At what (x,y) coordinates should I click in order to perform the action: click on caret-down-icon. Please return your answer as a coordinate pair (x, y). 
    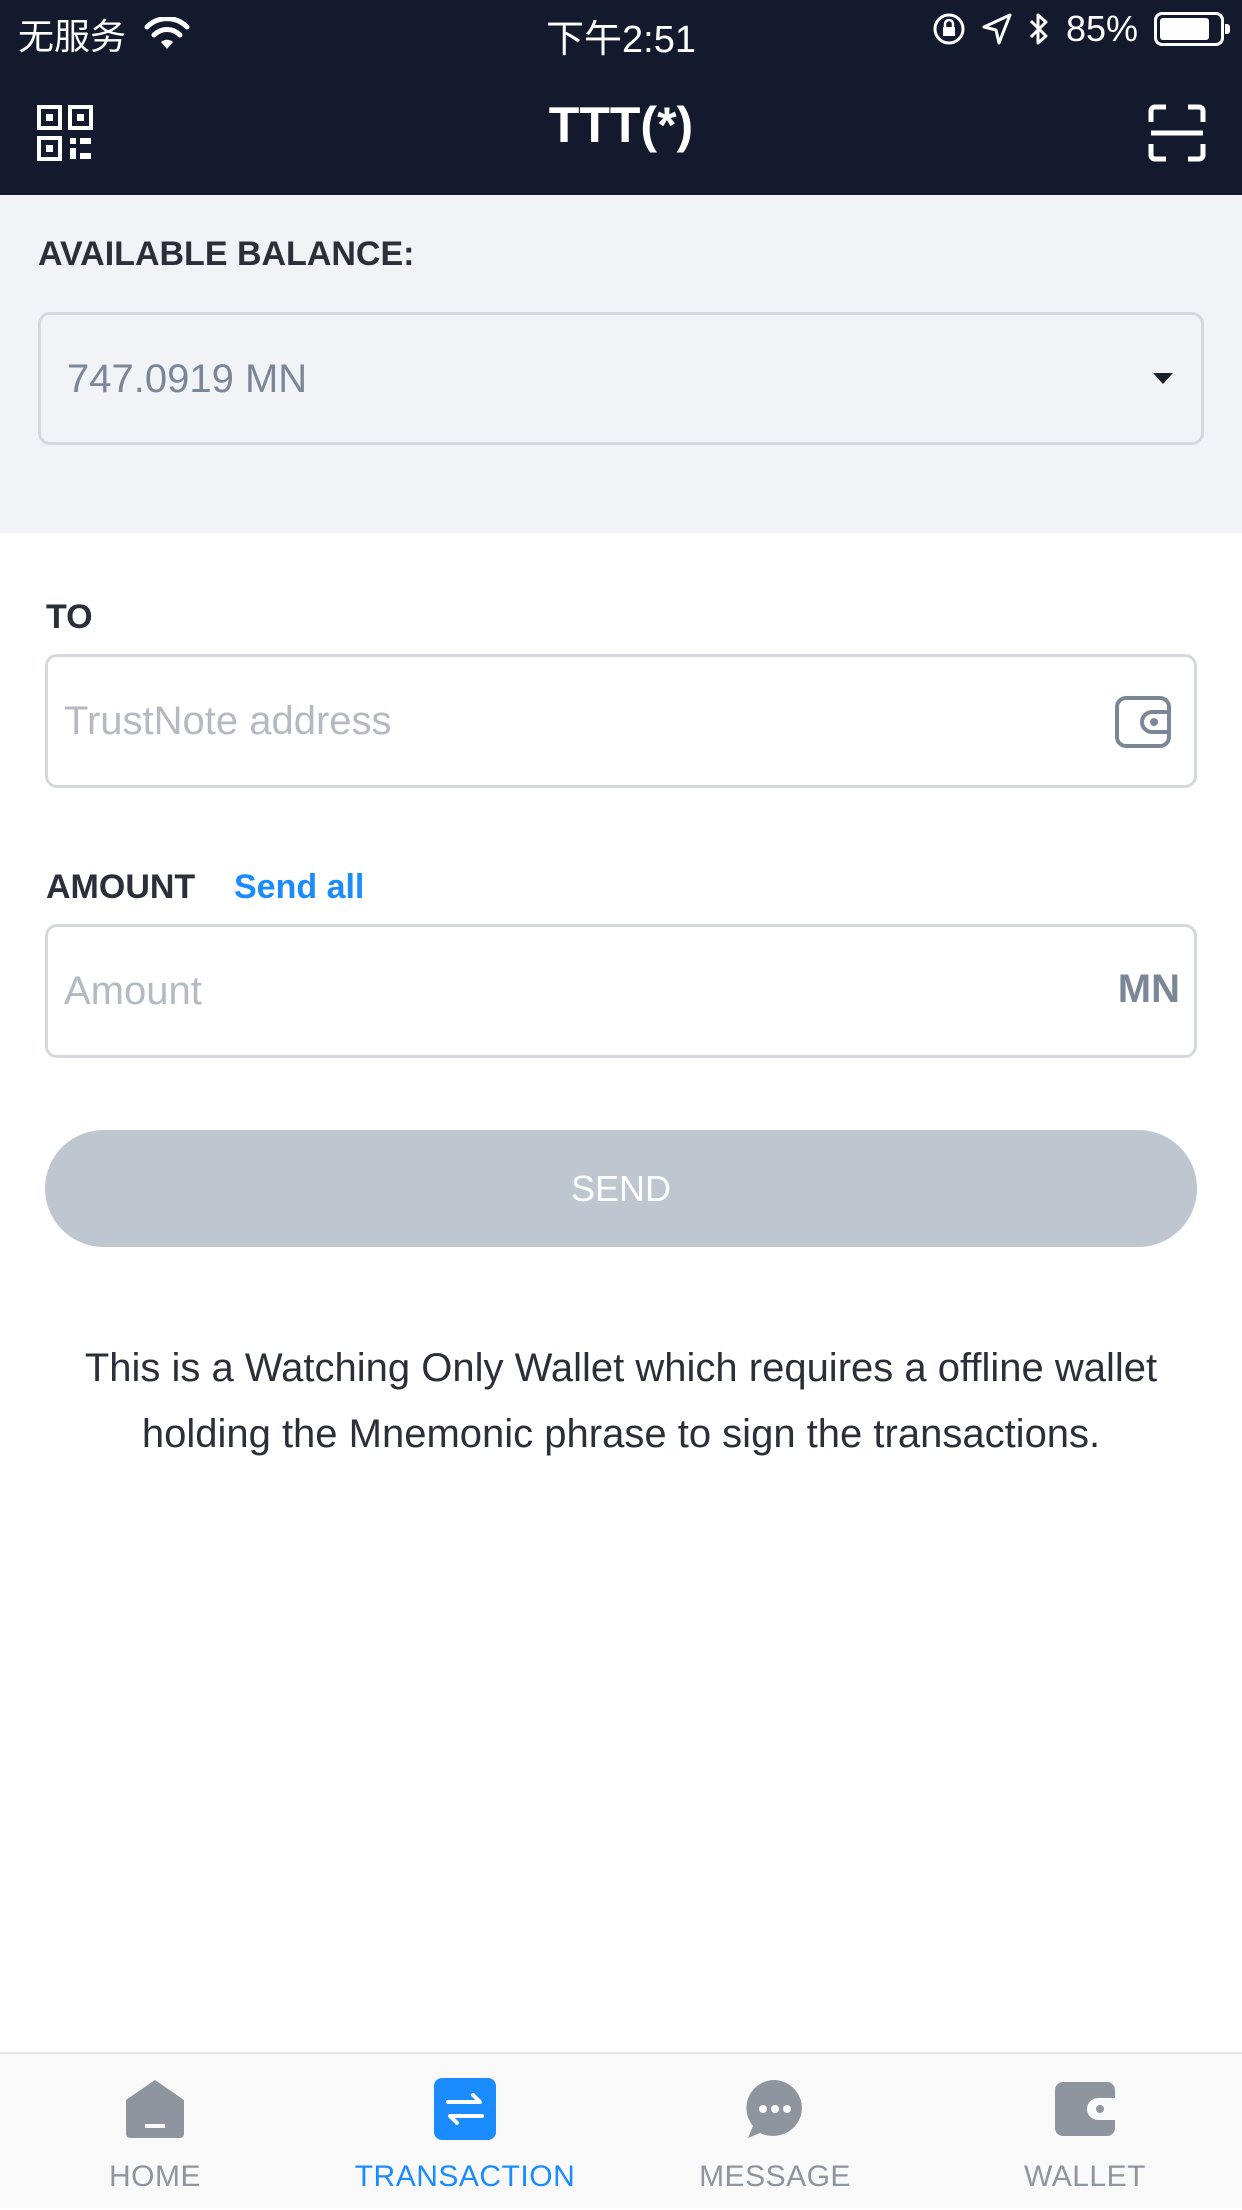
    Looking at the image, I should click on (1163, 378).